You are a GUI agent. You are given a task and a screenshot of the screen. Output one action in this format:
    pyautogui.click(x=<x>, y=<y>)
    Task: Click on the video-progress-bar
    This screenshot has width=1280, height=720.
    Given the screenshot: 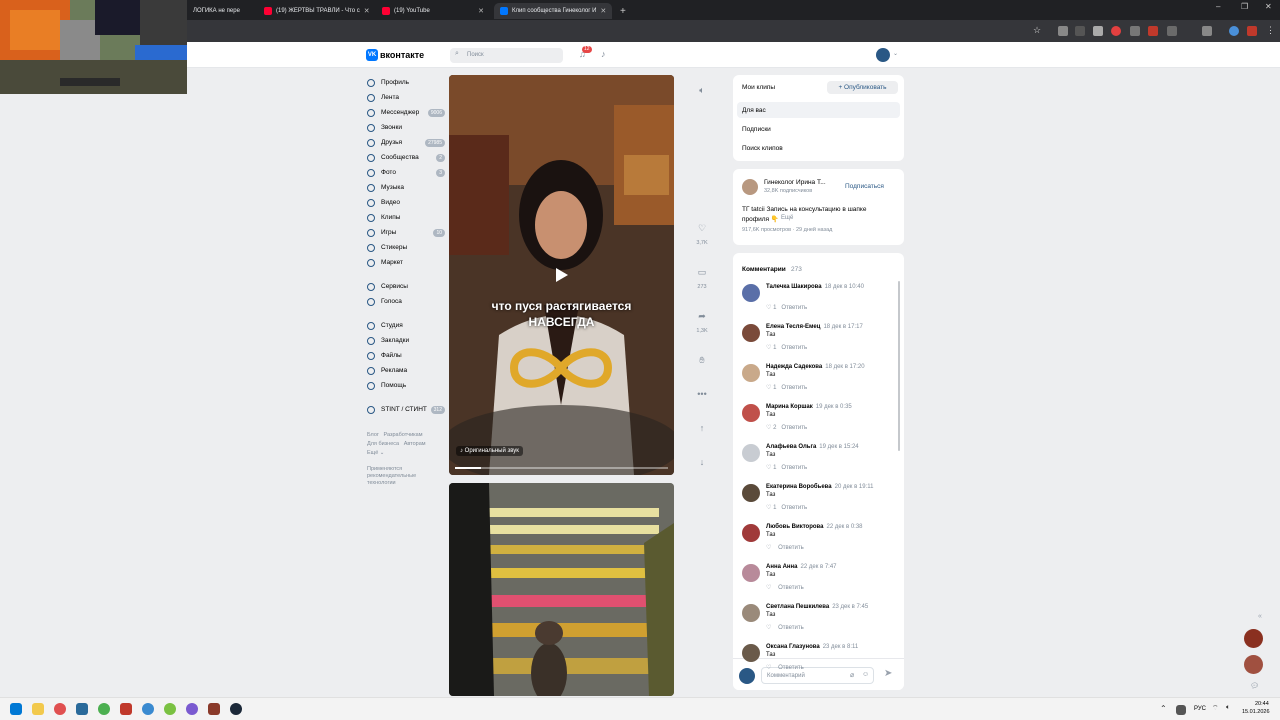 What is the action you would take?
    pyautogui.click(x=561, y=468)
    